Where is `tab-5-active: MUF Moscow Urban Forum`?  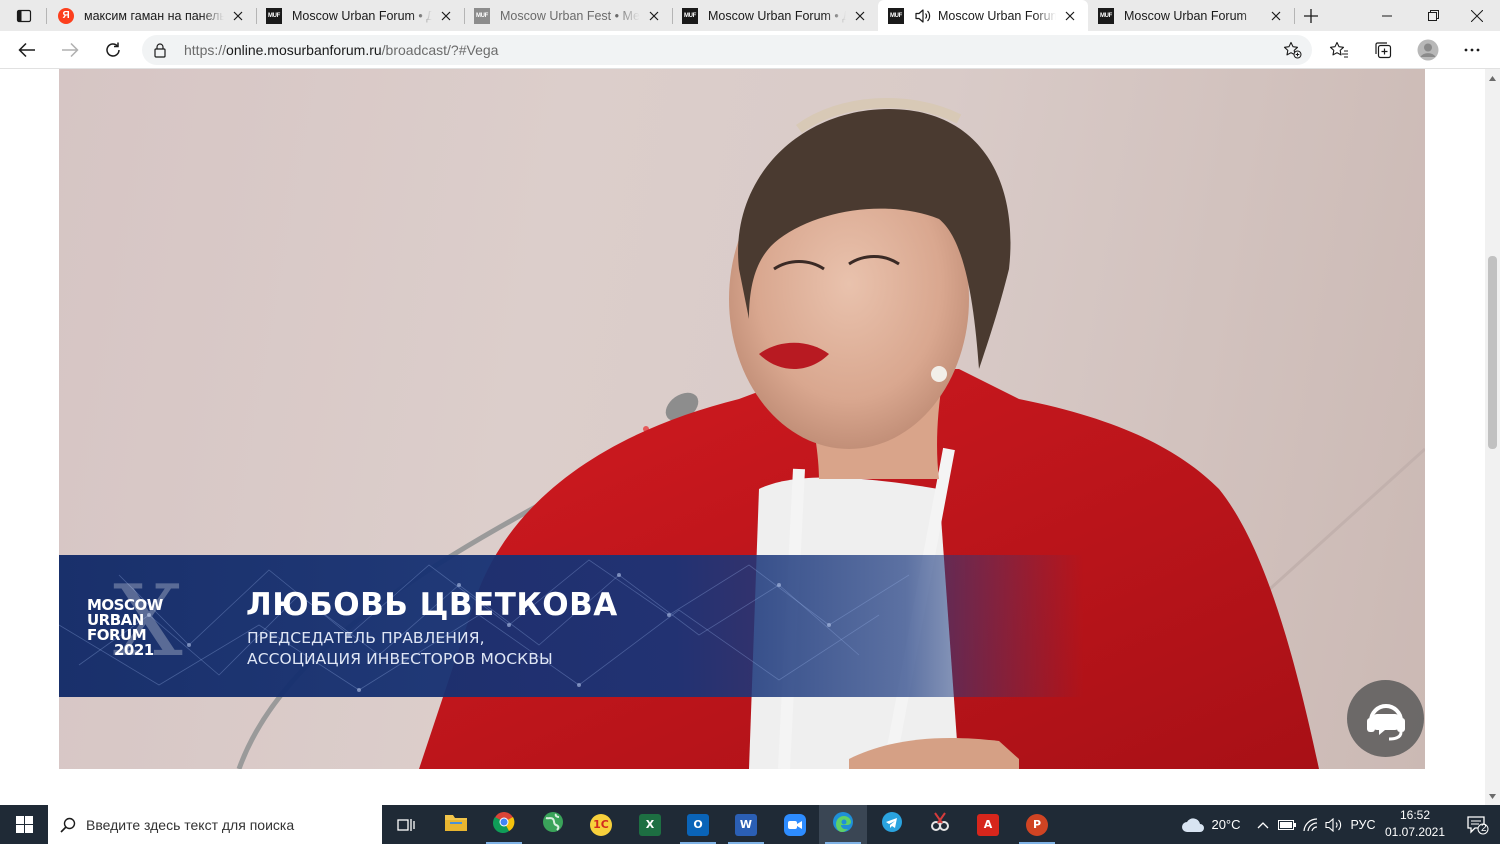 tab-5-active: MUF Moscow Urban Forum is located at coordinates (983, 15).